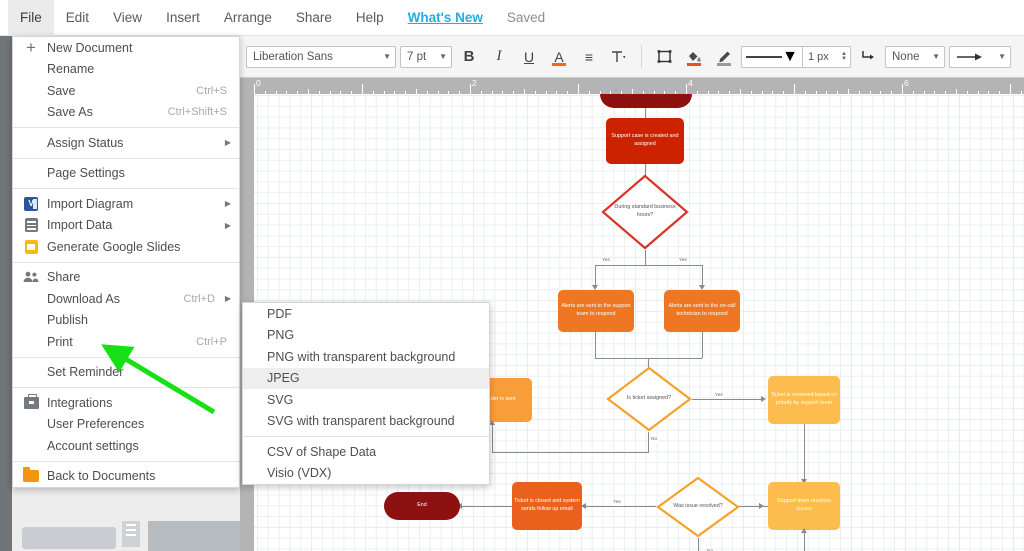  Describe the element at coordinates (619, 57) in the screenshot. I see `text-options-button` at that location.